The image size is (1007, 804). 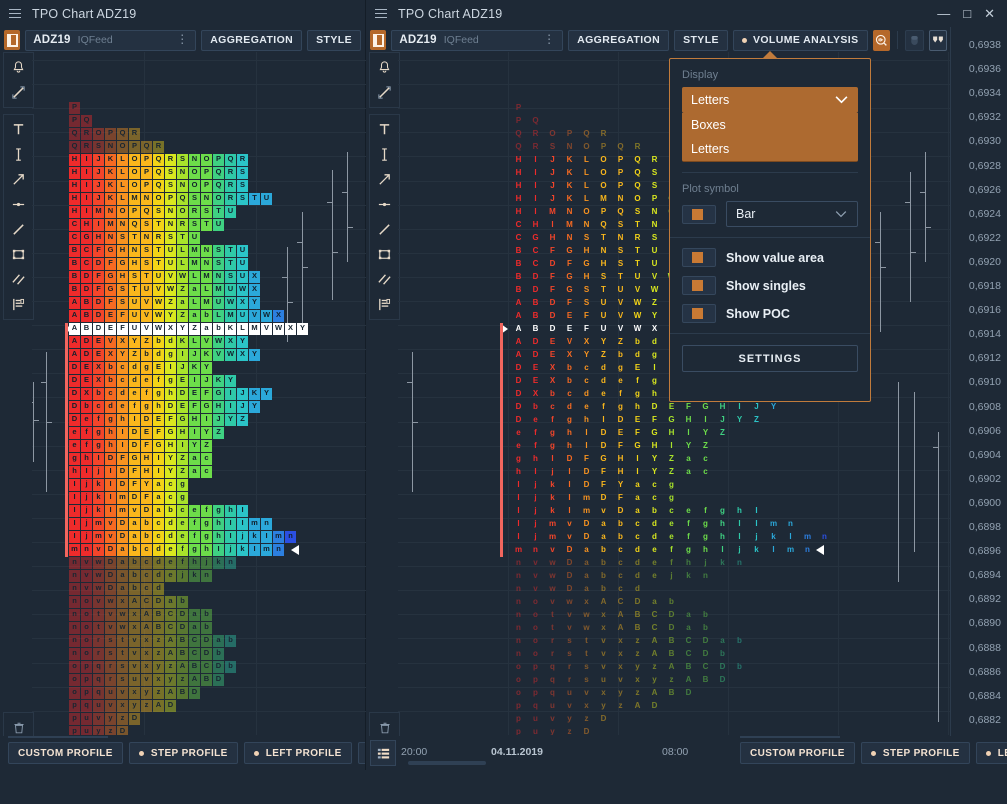 What do you see at coordinates (984, 695) in the screenshot?
I see `price-tick: 0,6884` at bounding box center [984, 695].